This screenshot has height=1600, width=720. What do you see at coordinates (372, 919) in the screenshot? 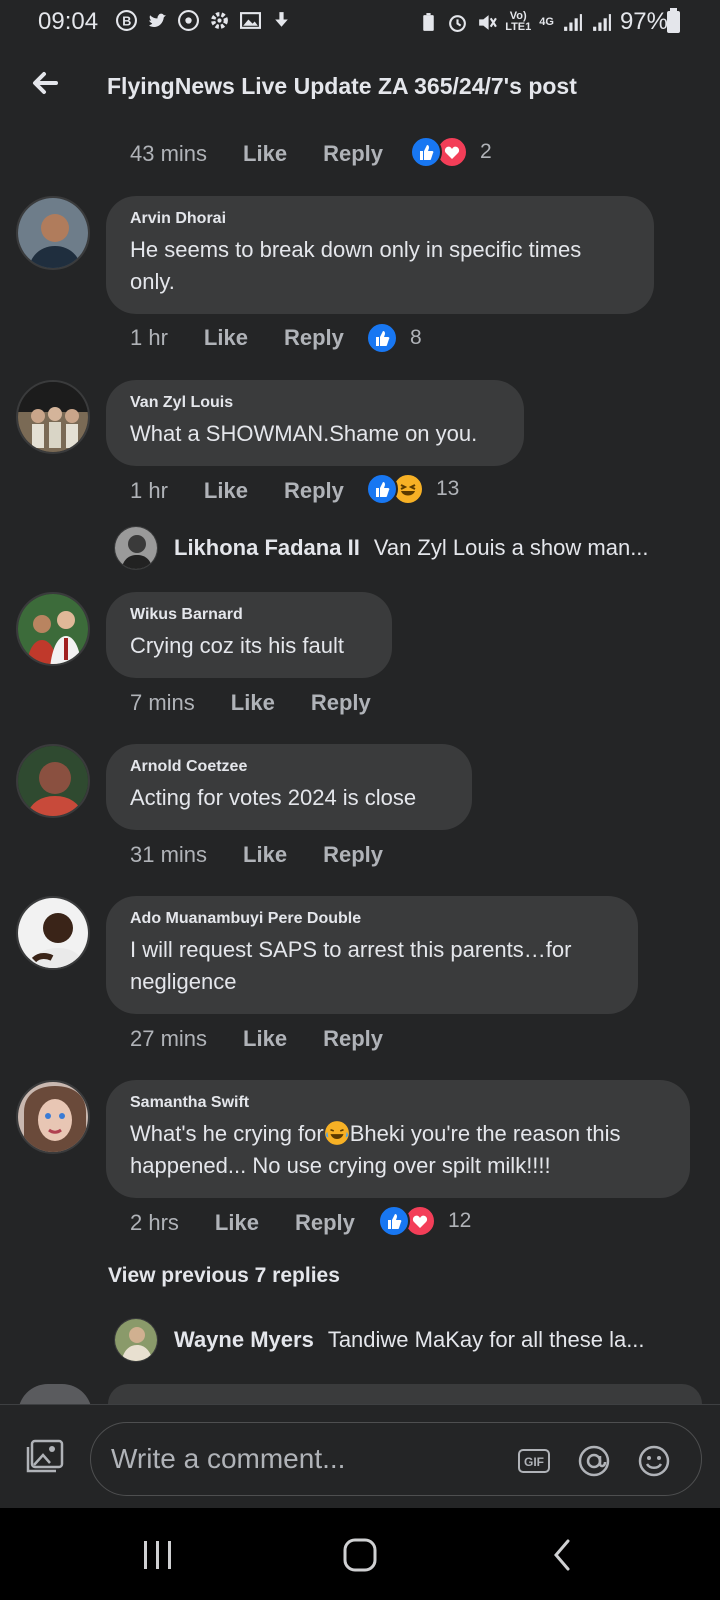
I see `commenter-name: Ado Muanambuyi Pere Double` at bounding box center [372, 919].